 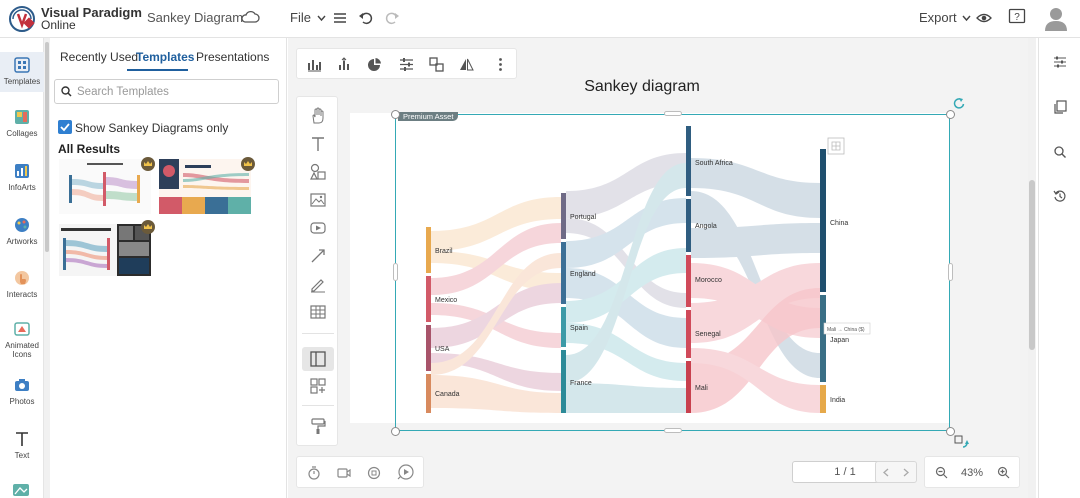 I want to click on format-painter-icon, so click(x=318, y=426).